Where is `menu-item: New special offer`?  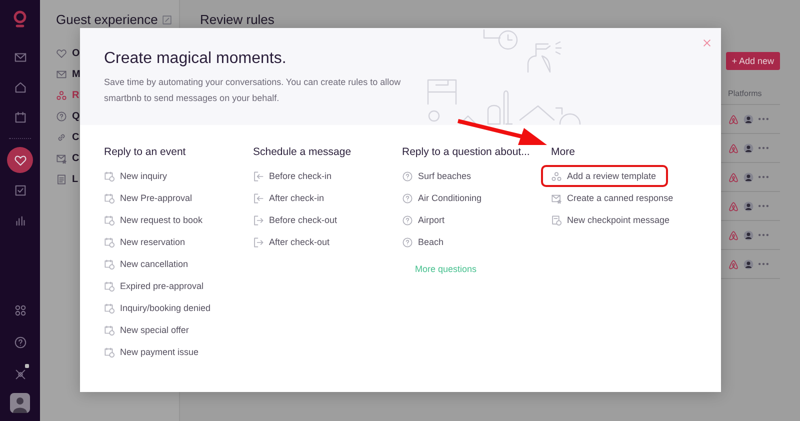 menu-item: New special offer is located at coordinates (147, 330).